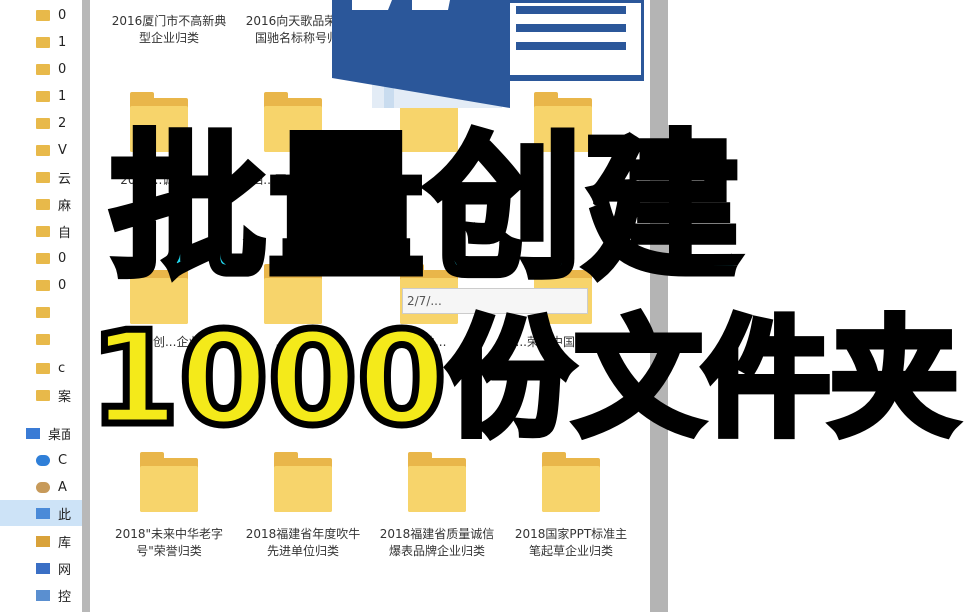 The width and height of the screenshot is (980, 612). I want to click on nav-item-folder: 自, so click(41, 231).